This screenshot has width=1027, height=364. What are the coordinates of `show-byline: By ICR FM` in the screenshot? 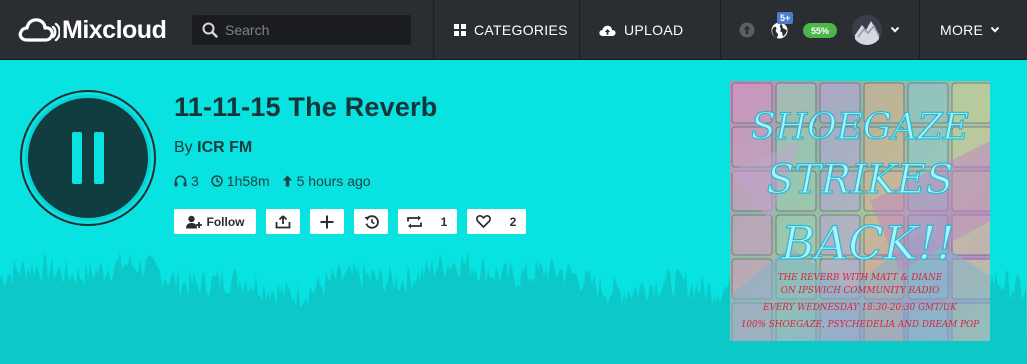 It's located at (213, 148).